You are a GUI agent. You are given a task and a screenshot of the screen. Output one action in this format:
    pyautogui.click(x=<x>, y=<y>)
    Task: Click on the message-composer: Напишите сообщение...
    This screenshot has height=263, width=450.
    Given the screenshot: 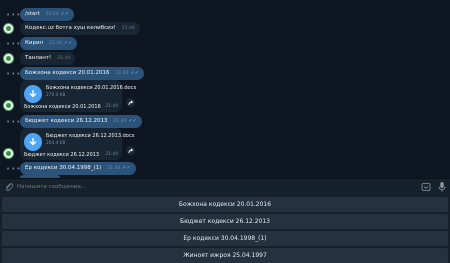 What is the action you would take?
    pyautogui.click(x=225, y=186)
    